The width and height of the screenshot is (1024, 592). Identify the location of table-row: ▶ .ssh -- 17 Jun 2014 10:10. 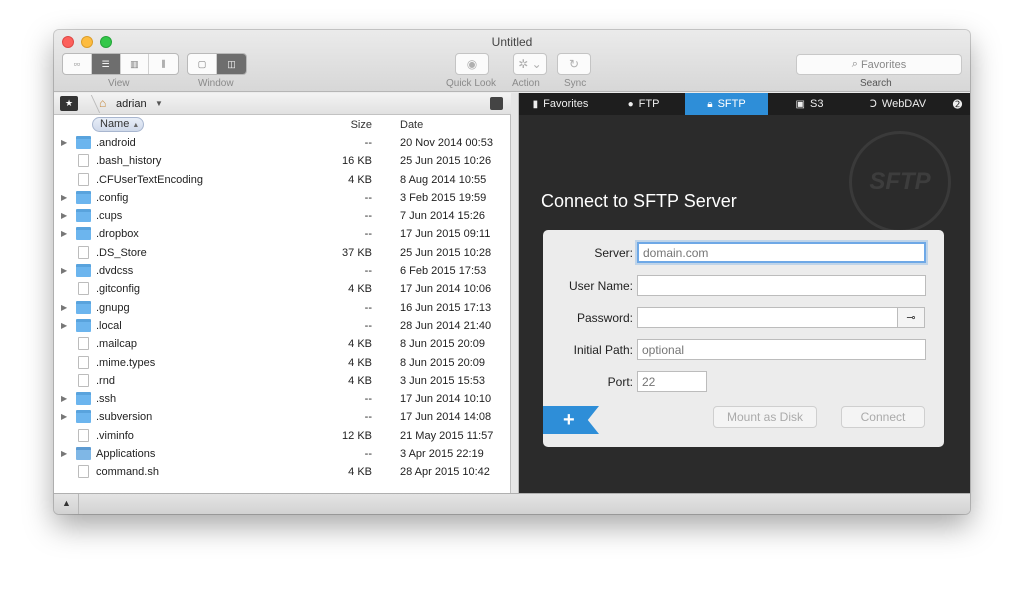
(282, 399).